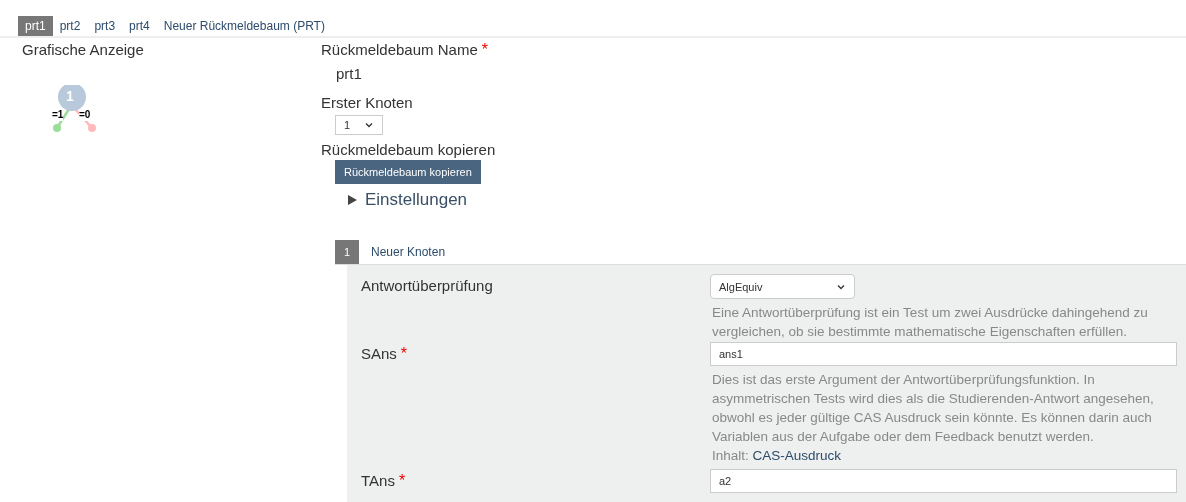 Image resolution: width=1186 pixels, height=502 pixels. What do you see at coordinates (730, 455) in the screenshot?
I see `content-label: Inhalt:` at bounding box center [730, 455].